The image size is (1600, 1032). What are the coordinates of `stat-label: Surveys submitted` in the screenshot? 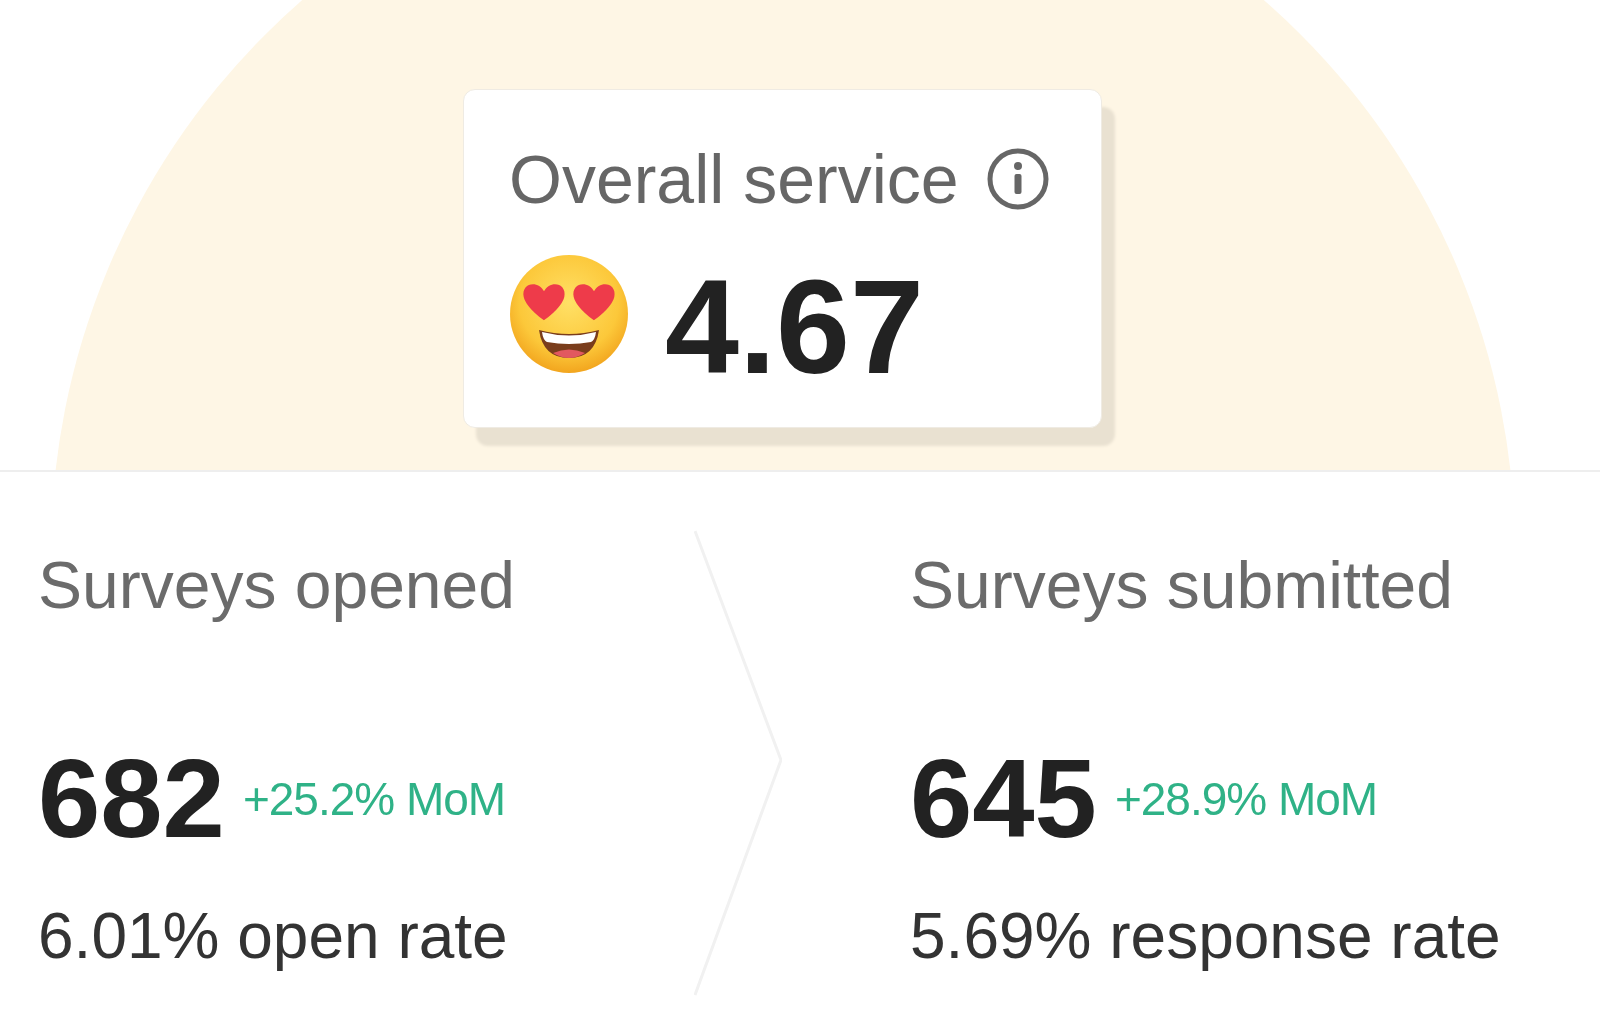 It's located at (1181, 585).